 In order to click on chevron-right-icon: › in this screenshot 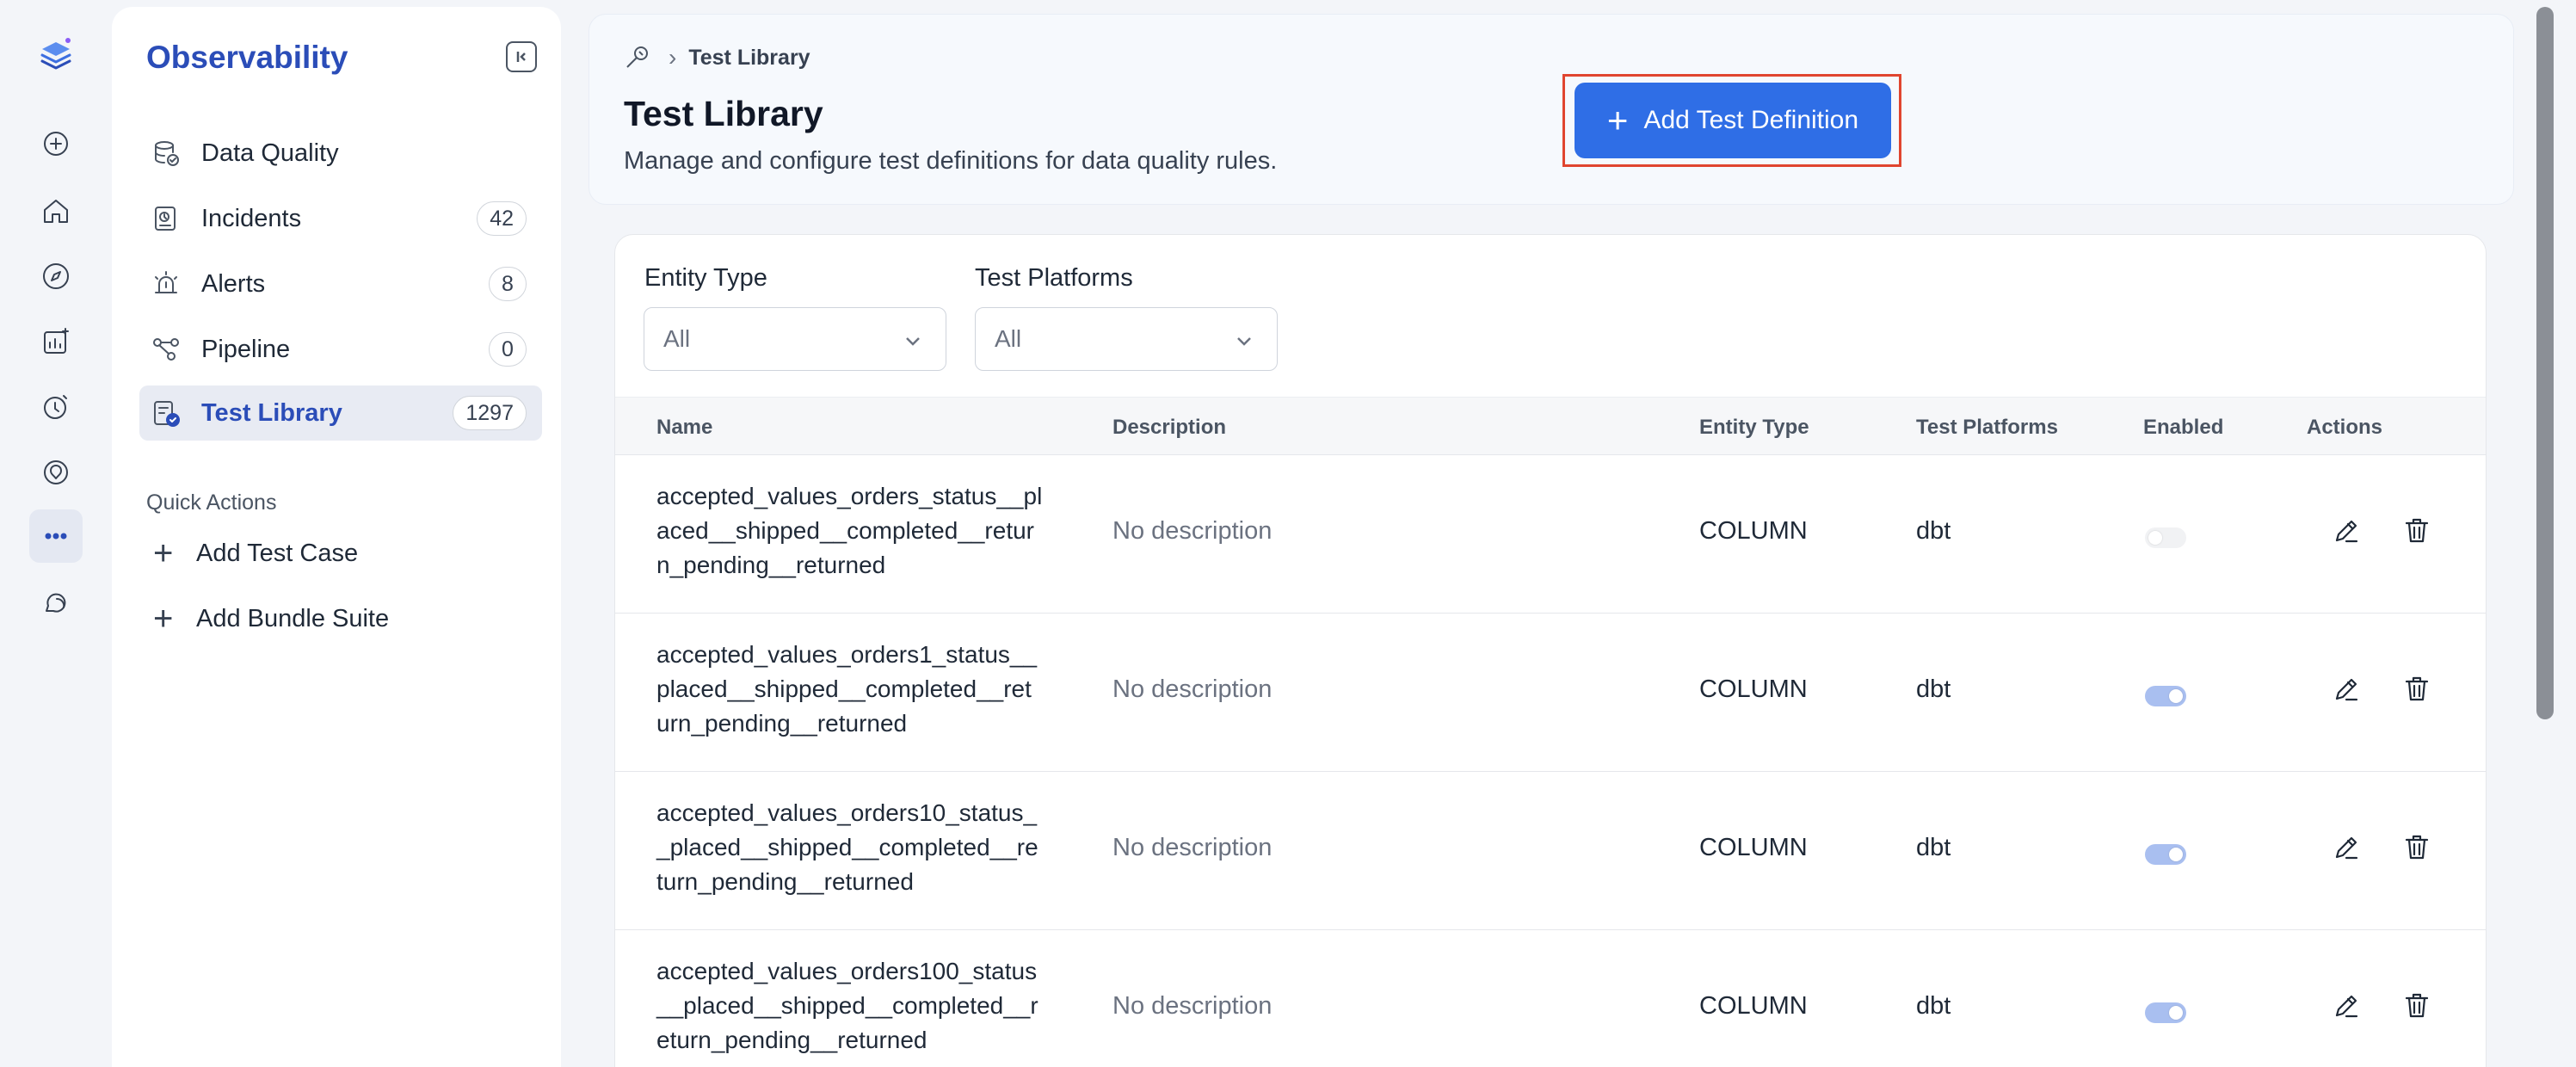, I will do `click(673, 57)`.